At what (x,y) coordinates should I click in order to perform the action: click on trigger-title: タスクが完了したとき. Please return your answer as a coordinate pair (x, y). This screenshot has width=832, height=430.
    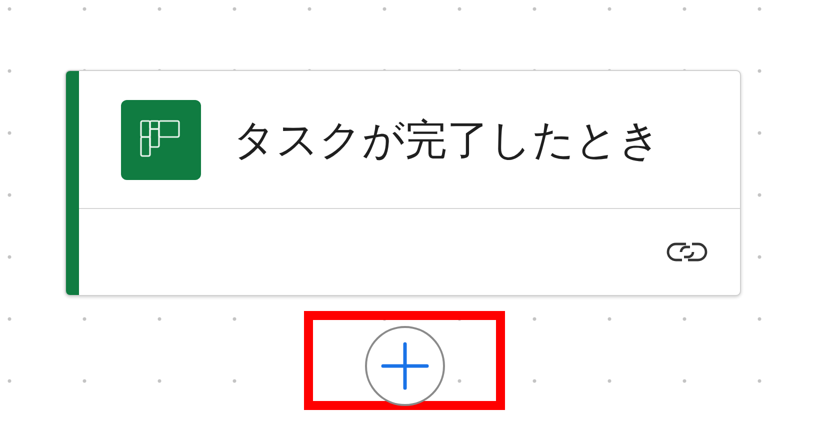
    Looking at the image, I should click on (447, 140).